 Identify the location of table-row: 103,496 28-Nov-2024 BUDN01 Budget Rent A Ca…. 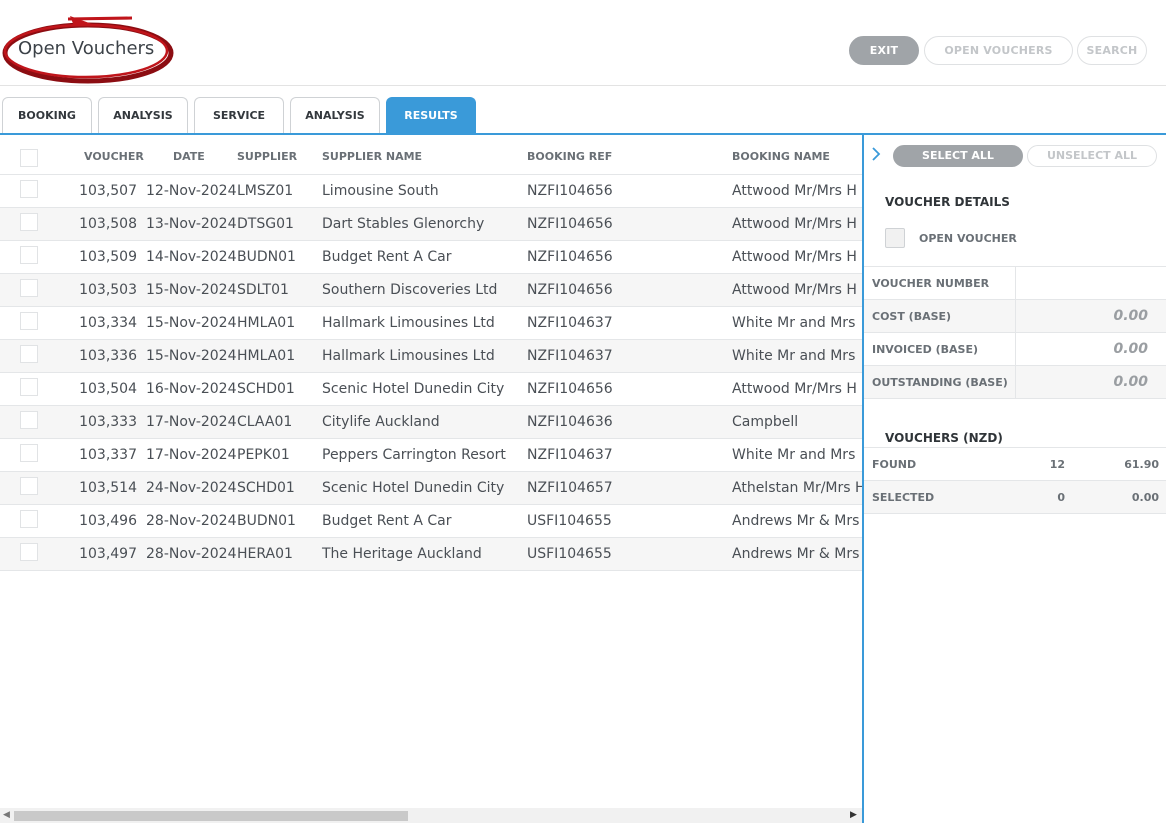
(431, 521).